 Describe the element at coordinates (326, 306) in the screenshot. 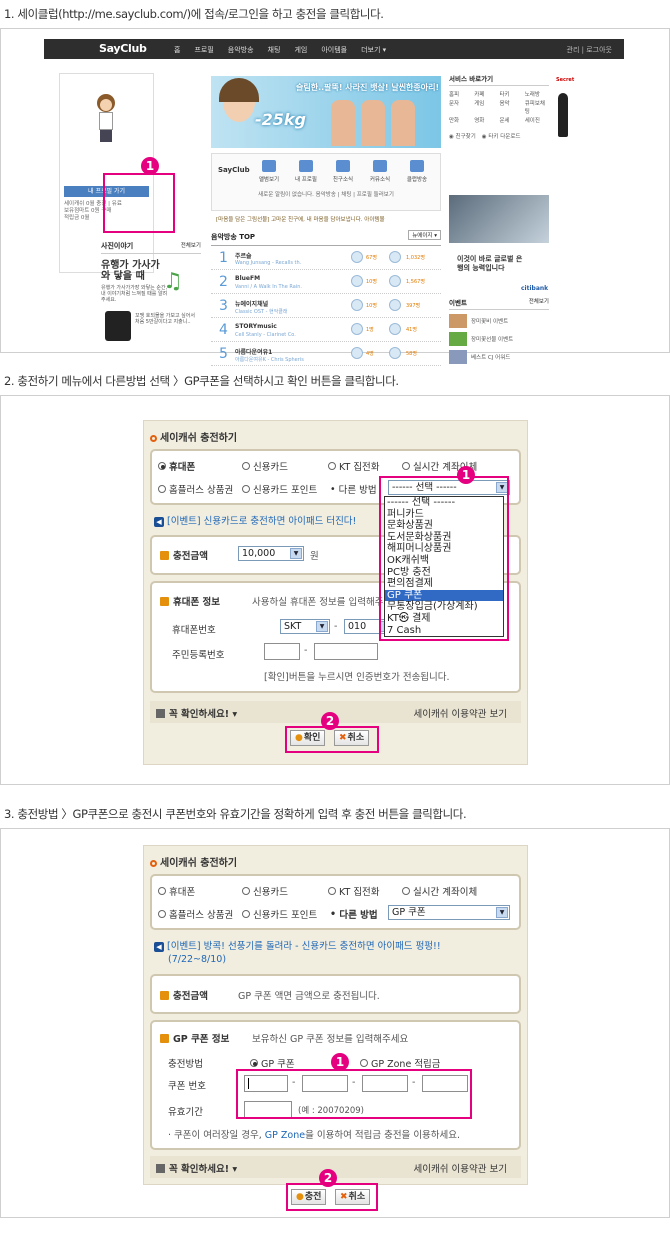

I see `rank-row: 3 뉴에이지채널 Classic OST - 현악클래 10명 397명` at that location.